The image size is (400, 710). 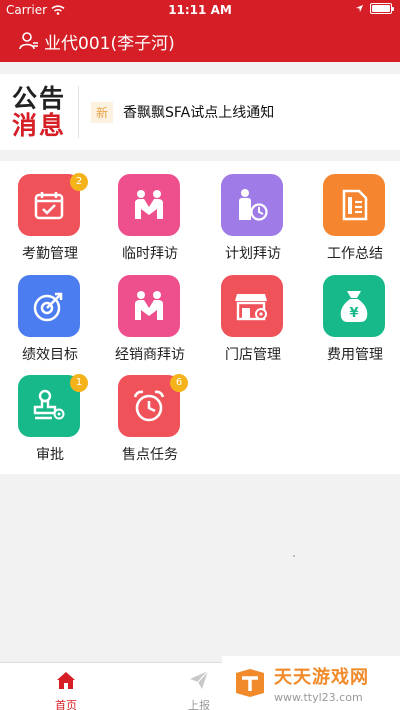 I want to click on menu-item-dealer-visit: 经销商拜访, so click(x=150, y=312).